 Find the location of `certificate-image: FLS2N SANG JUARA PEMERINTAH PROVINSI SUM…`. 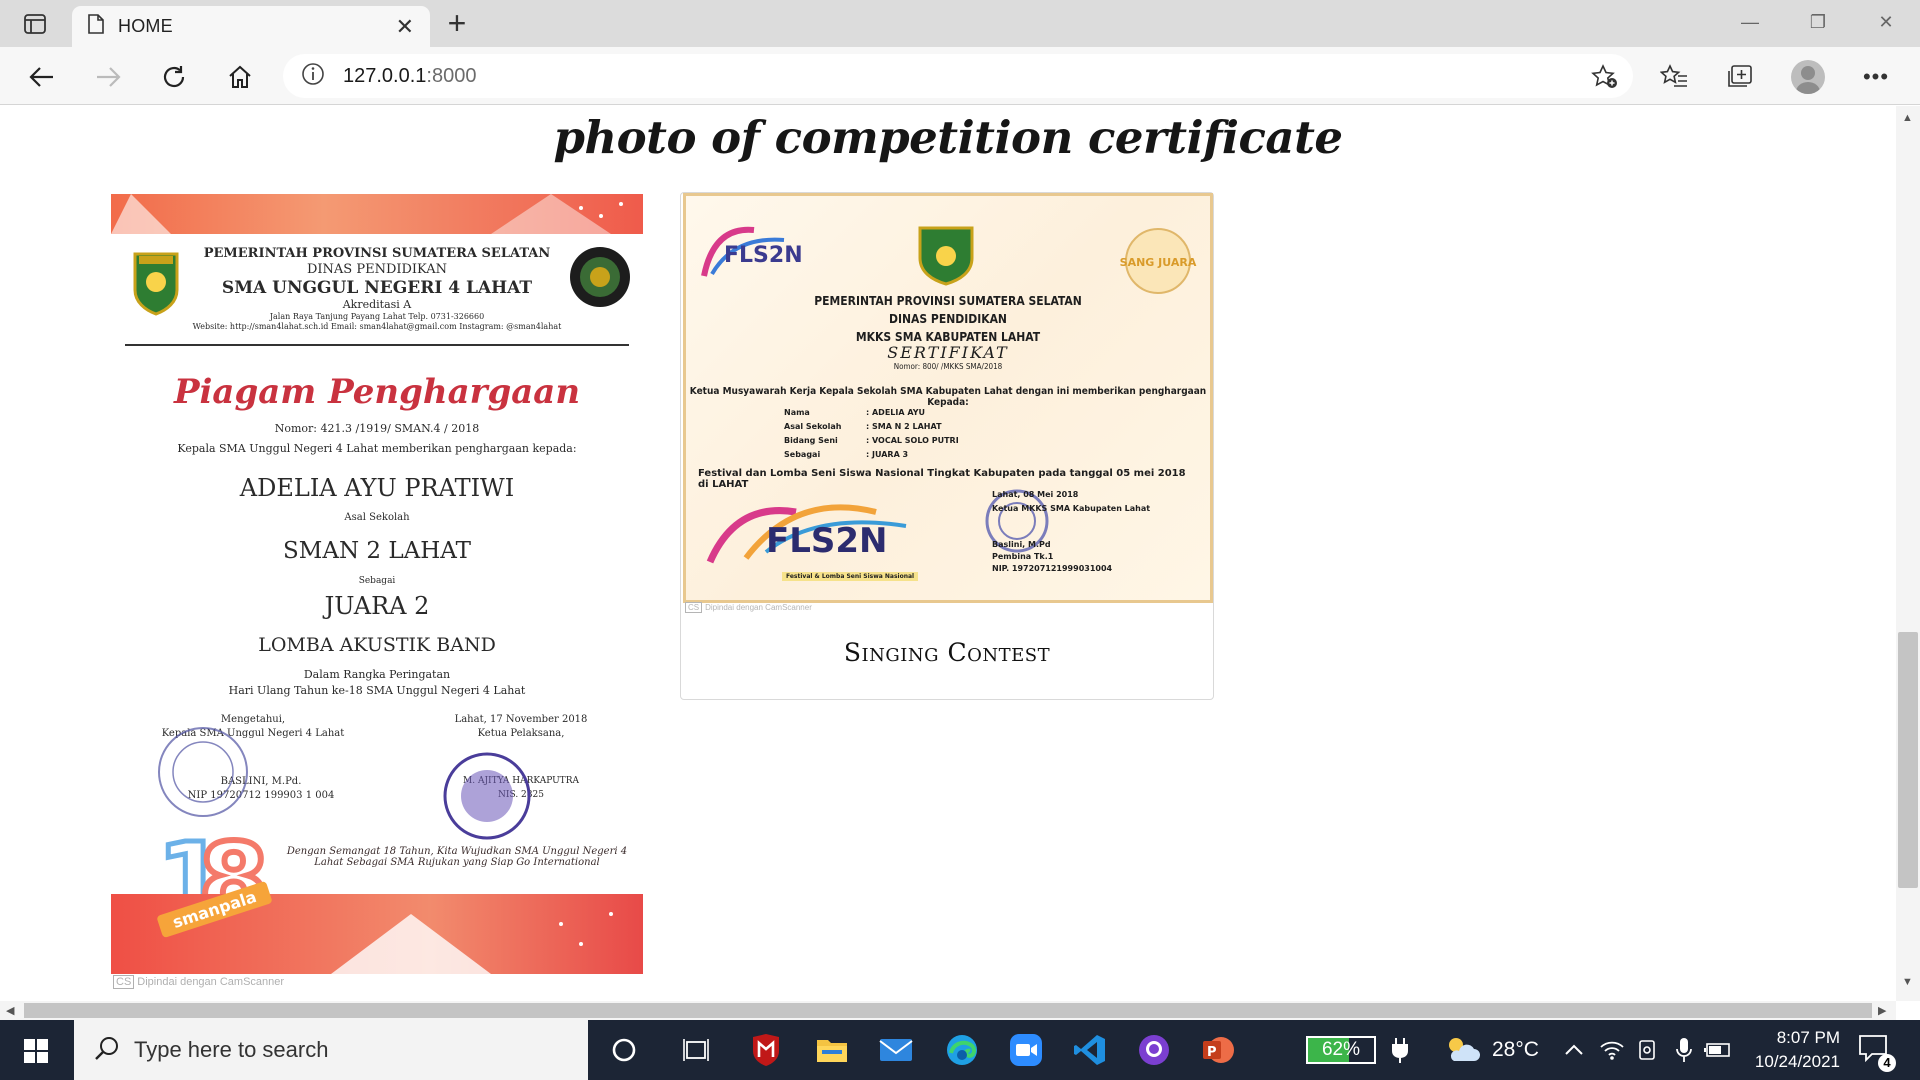

certificate-image: FLS2N SANG JUARA PEMERINTAH PROVINSI SUM… is located at coordinates (948, 403).